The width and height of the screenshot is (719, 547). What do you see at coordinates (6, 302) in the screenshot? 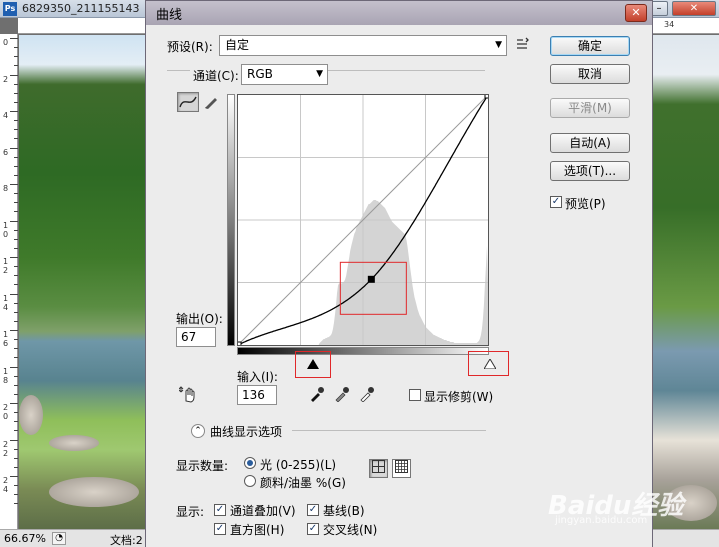
I see `ruler-label: 1 4` at bounding box center [6, 302].